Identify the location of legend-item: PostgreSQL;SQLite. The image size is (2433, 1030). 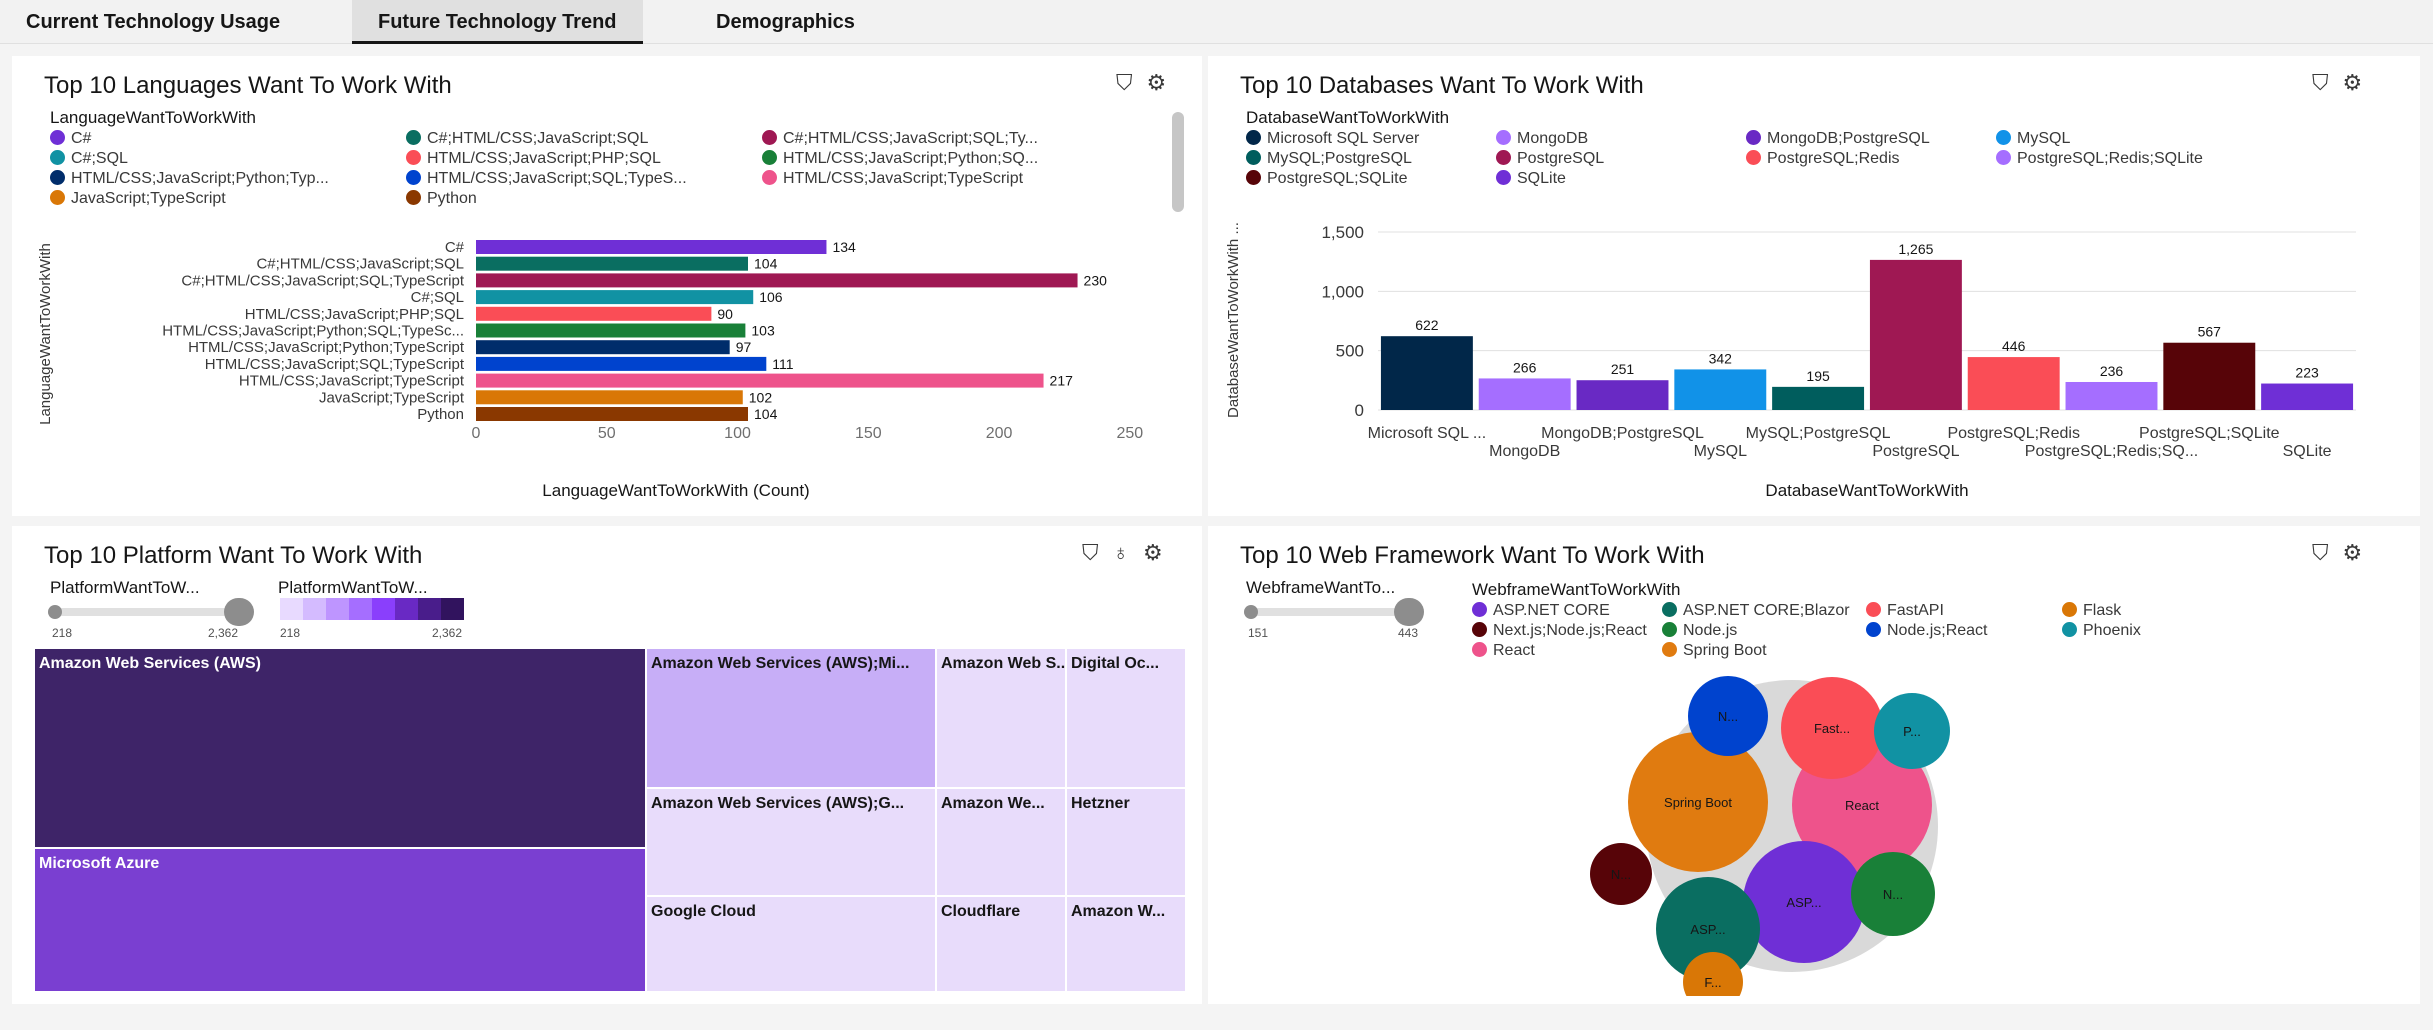
(1327, 179).